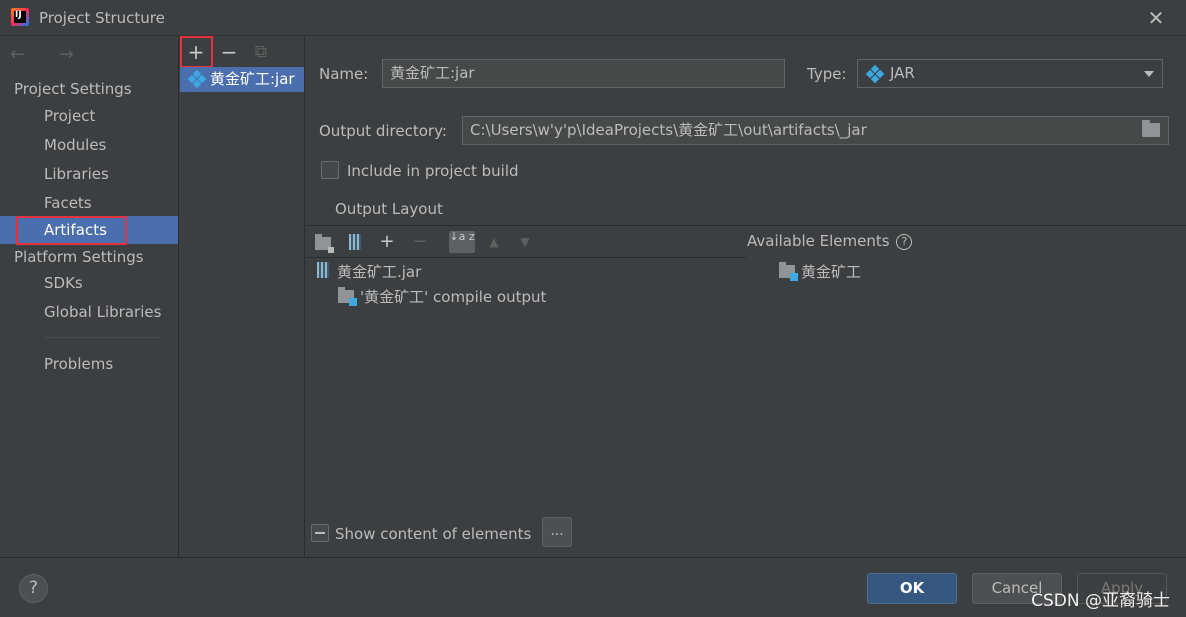  I want to click on output-layout-toolbar: + − ↓a z ▲ ▼, so click(526, 242).